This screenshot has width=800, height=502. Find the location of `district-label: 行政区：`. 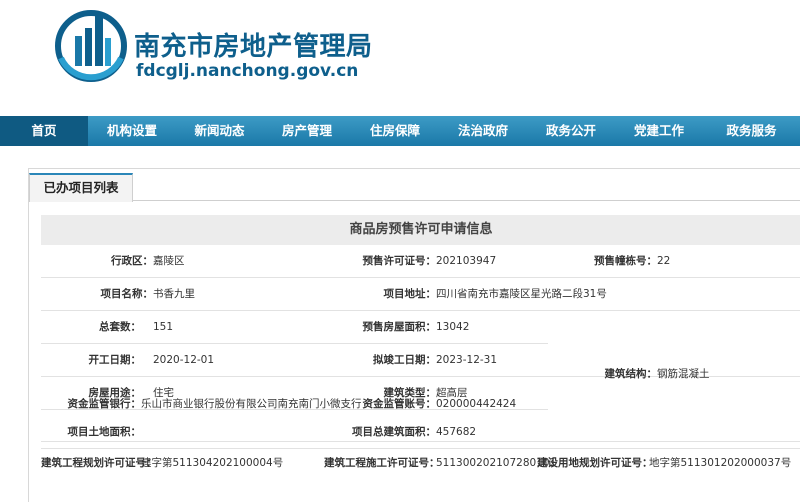

district-label: 行政区： is located at coordinates (132, 261).